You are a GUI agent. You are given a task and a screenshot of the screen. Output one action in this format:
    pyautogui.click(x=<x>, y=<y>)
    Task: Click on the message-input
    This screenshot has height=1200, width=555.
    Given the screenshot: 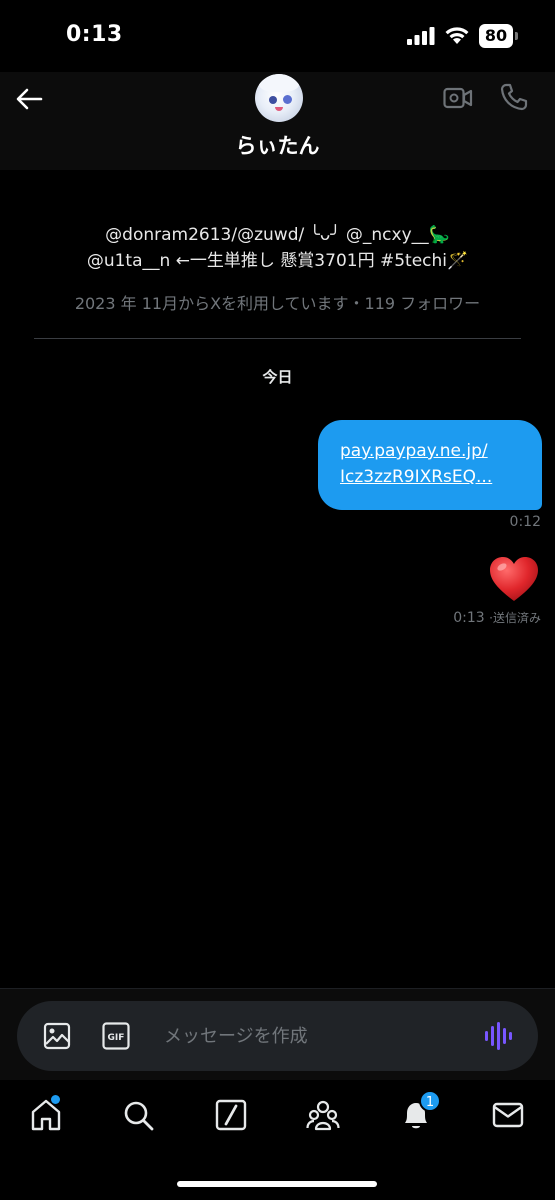 What is the action you would take?
    pyautogui.click(x=314, y=1036)
    